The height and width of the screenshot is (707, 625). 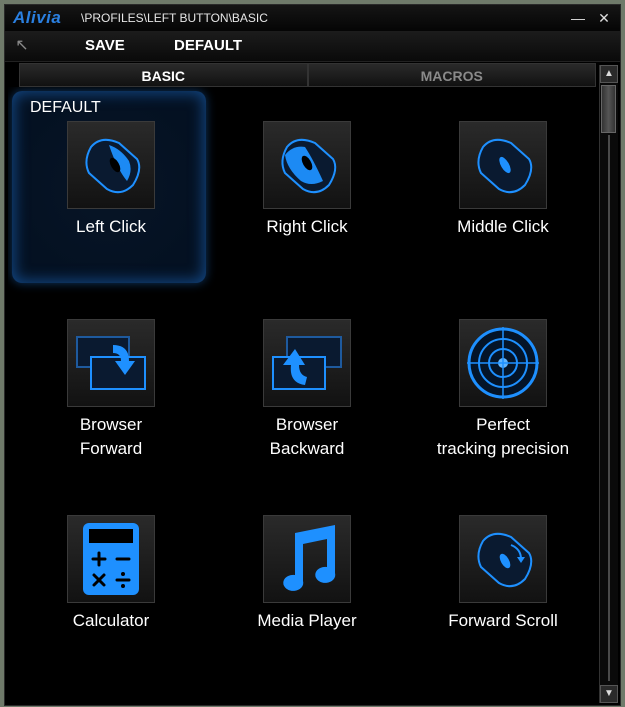 I want to click on close-button: ✕, so click(x=604, y=18).